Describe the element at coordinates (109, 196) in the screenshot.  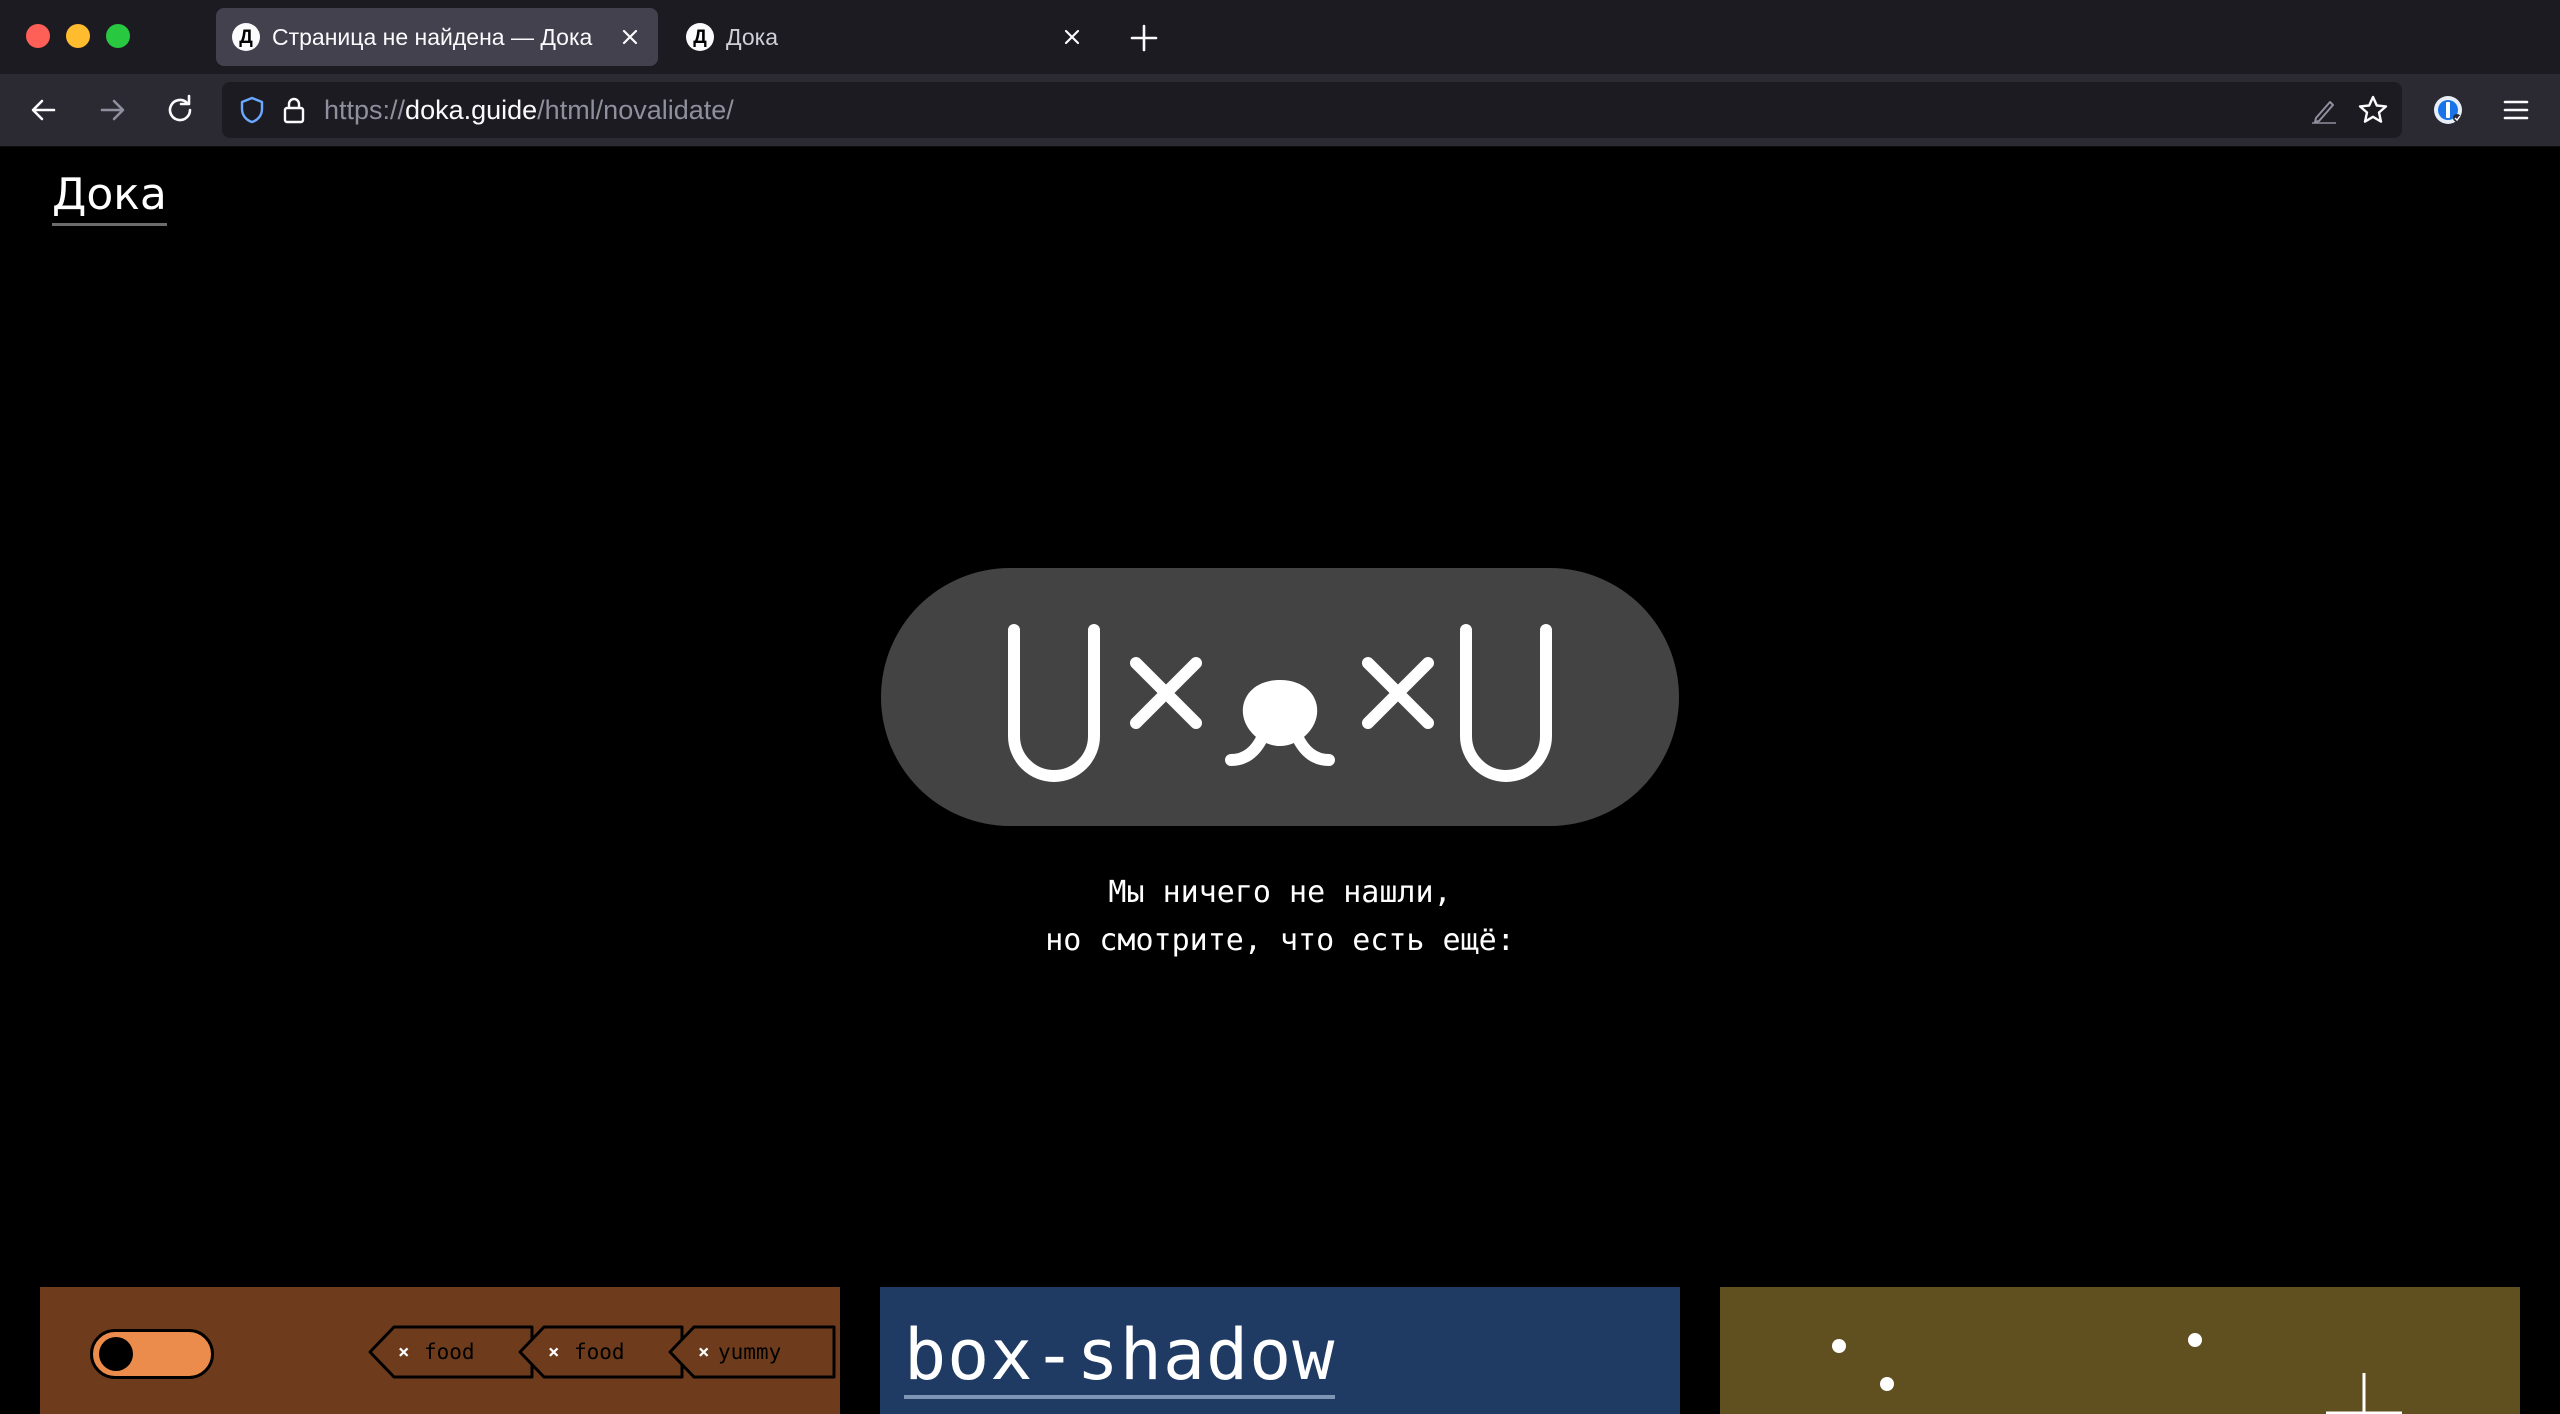
I see `site-logo-link: Дока` at that location.